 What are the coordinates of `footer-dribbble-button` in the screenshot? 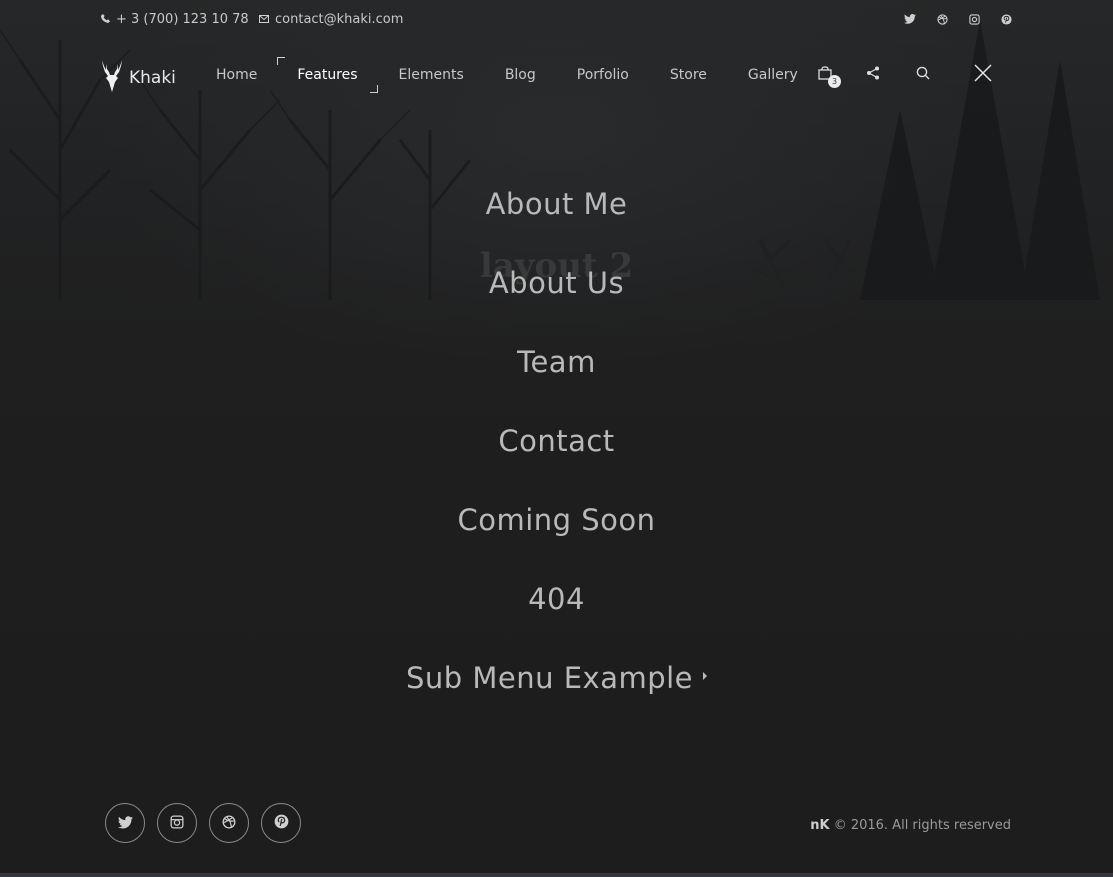 It's located at (229, 823).